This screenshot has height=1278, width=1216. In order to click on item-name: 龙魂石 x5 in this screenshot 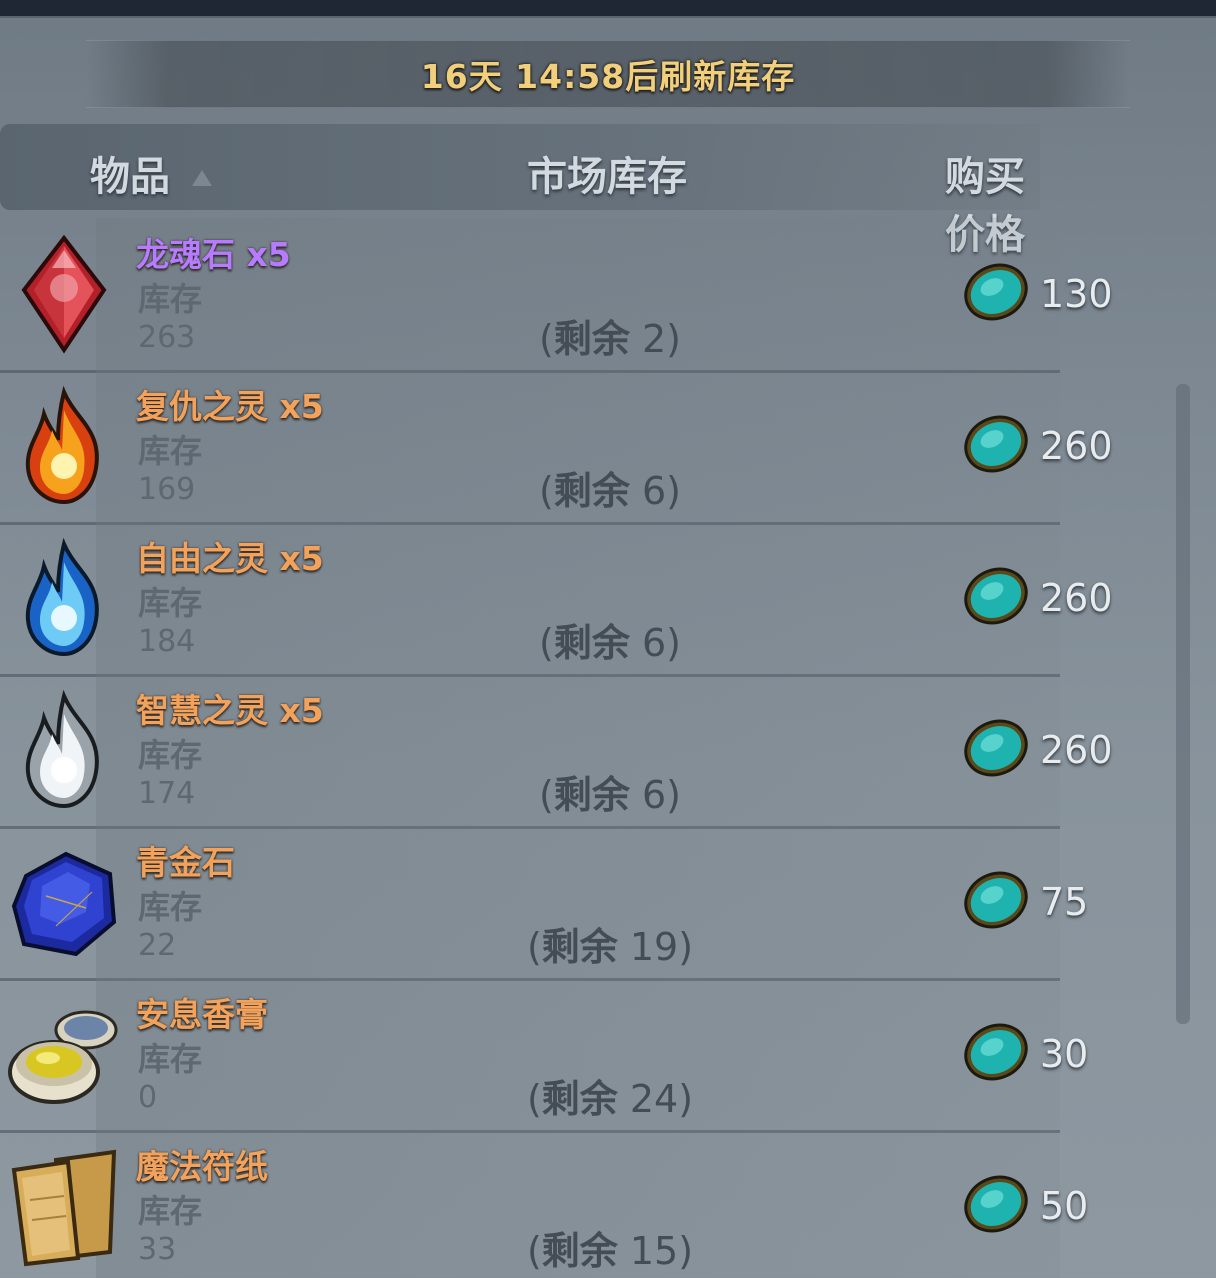, I will do `click(213, 254)`.